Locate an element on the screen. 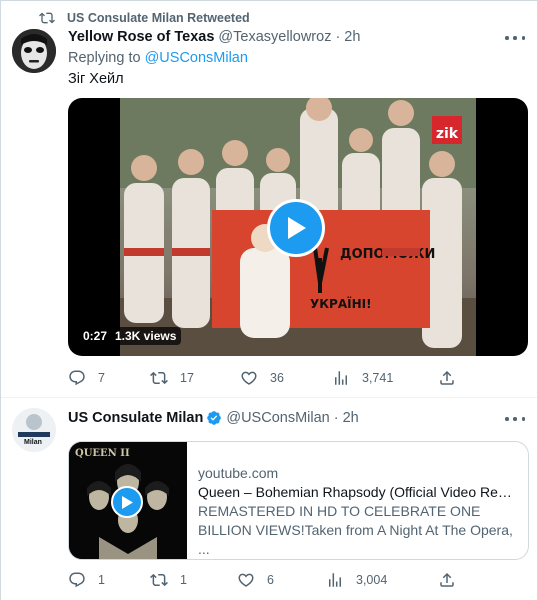 The width and height of the screenshot is (538, 600). play-button is located at coordinates (296, 228).